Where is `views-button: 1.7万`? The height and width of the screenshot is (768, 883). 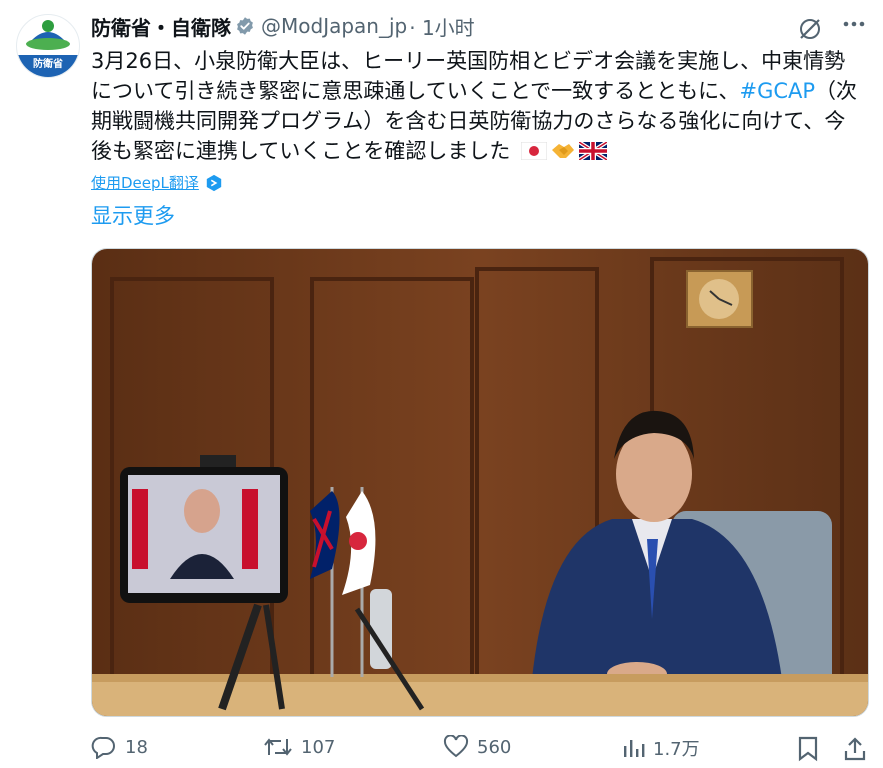 views-button: 1.7万 is located at coordinates (660, 748).